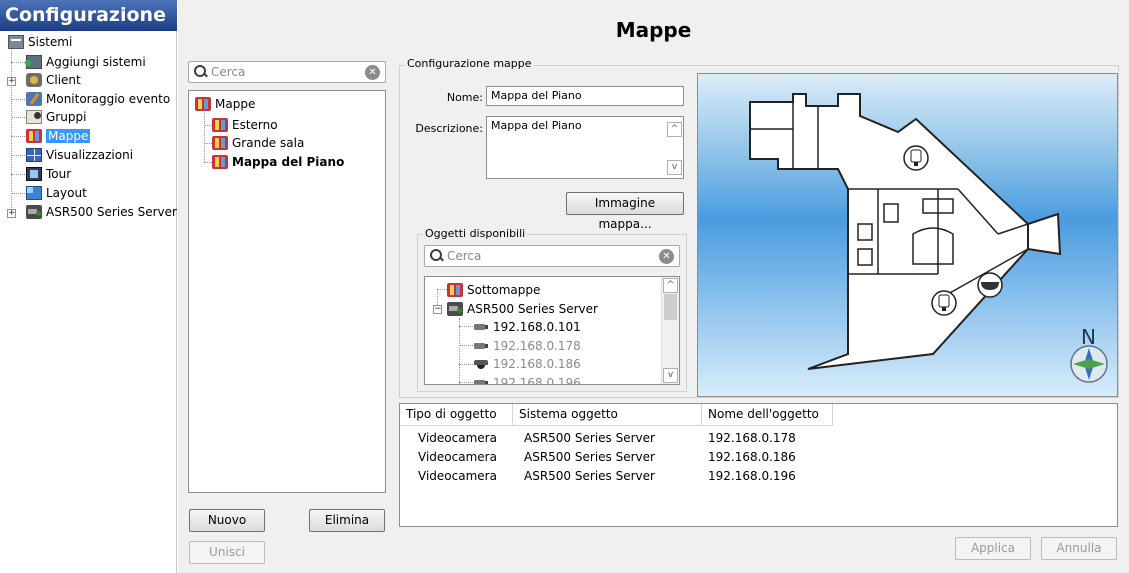  Describe the element at coordinates (101, 212) in the screenshot. I see `nav-item-asr500-server: ASR500 Series Server` at that location.